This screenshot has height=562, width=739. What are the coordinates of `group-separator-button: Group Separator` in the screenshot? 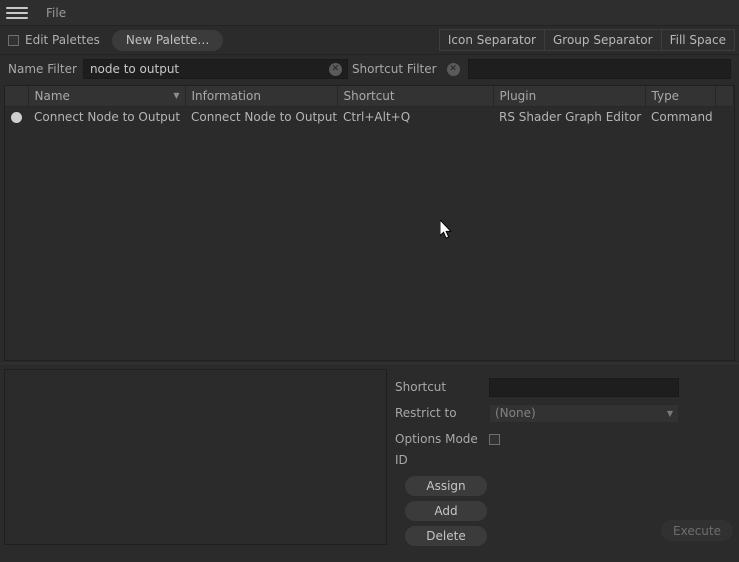 It's located at (602, 40).